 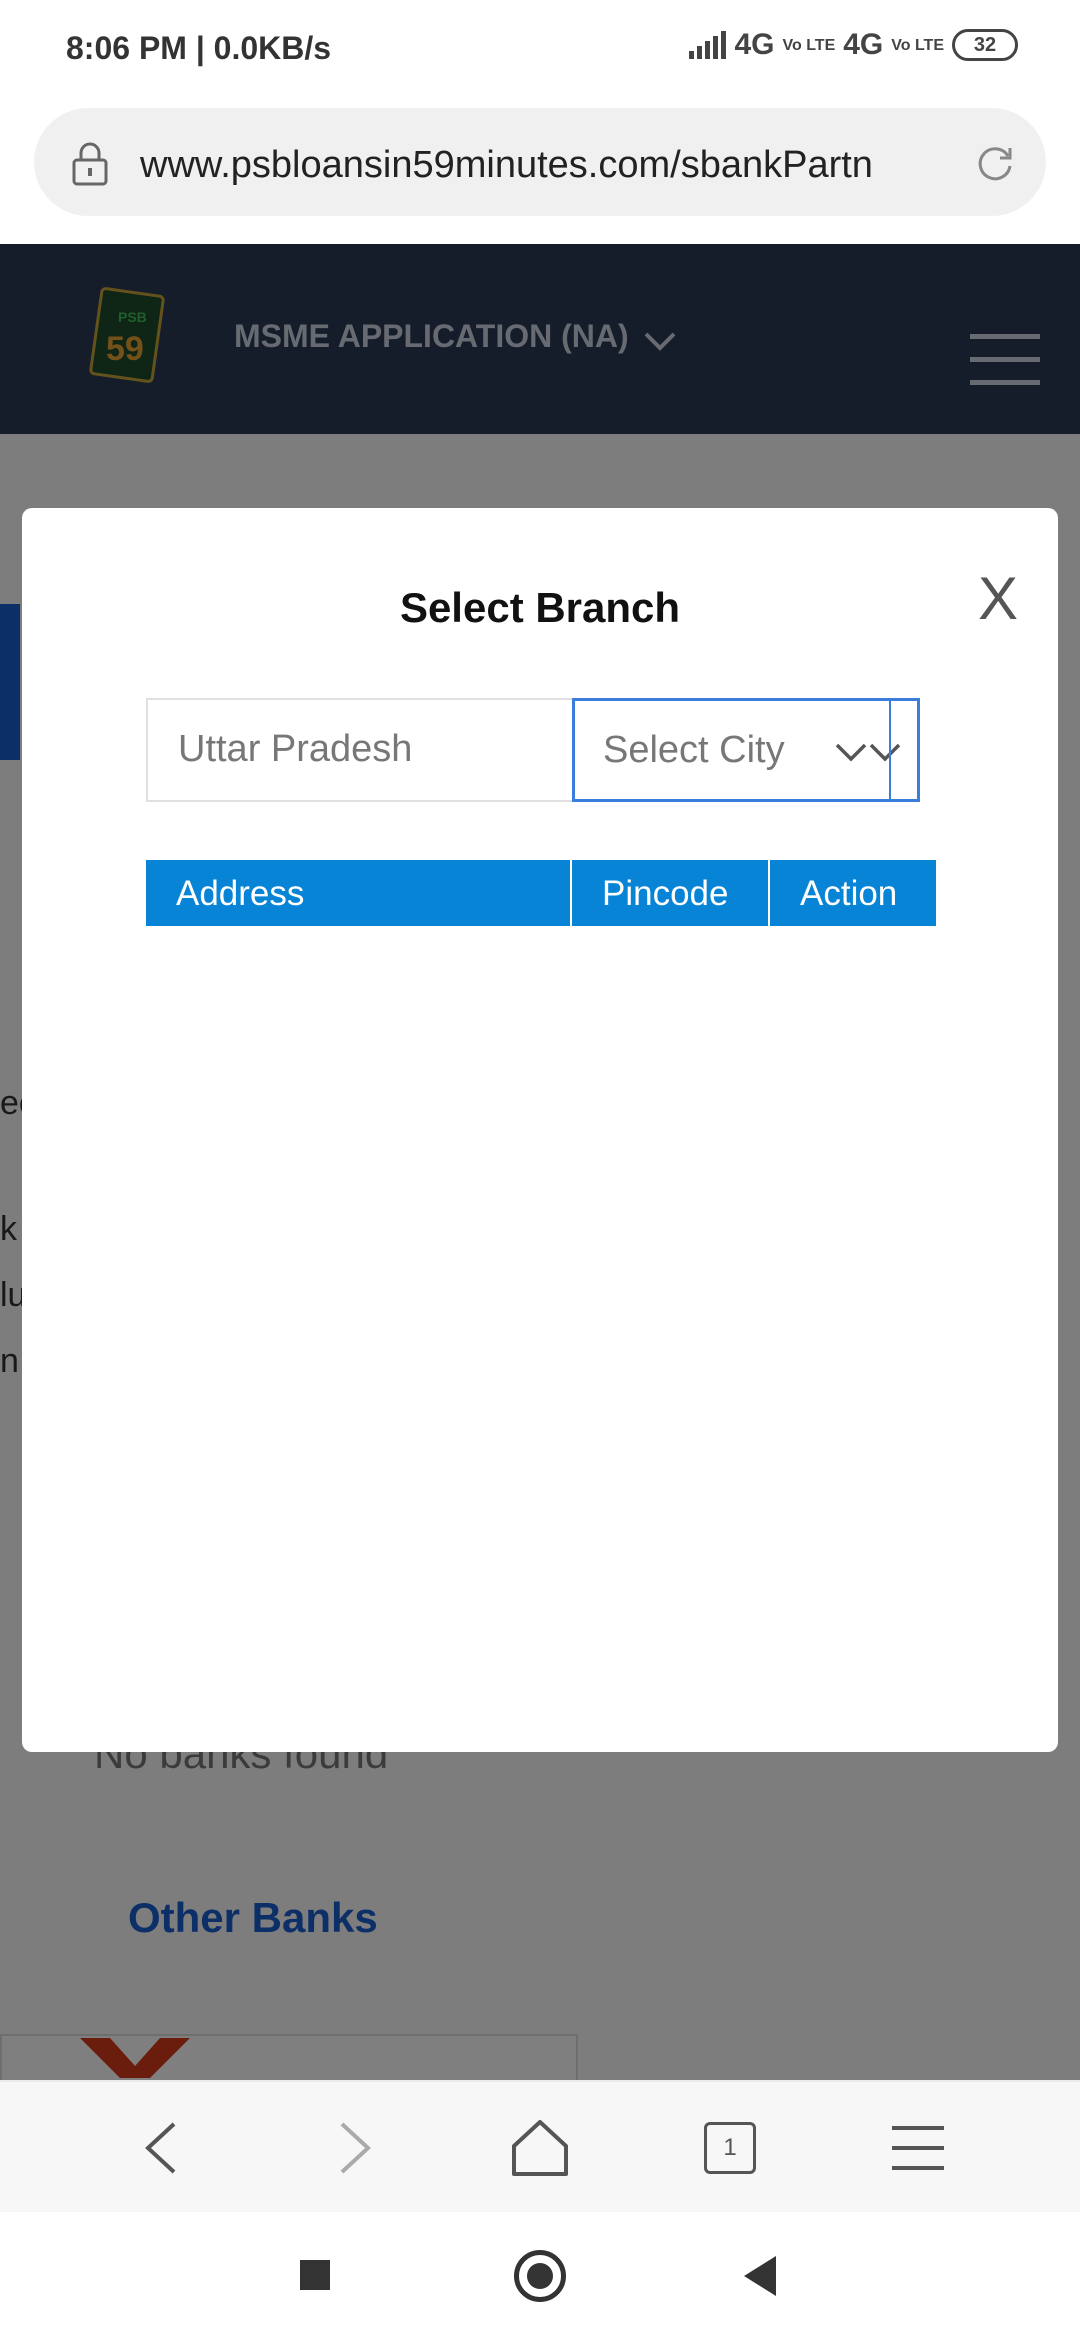 What do you see at coordinates (352, 2148) in the screenshot?
I see `forward-icon` at bounding box center [352, 2148].